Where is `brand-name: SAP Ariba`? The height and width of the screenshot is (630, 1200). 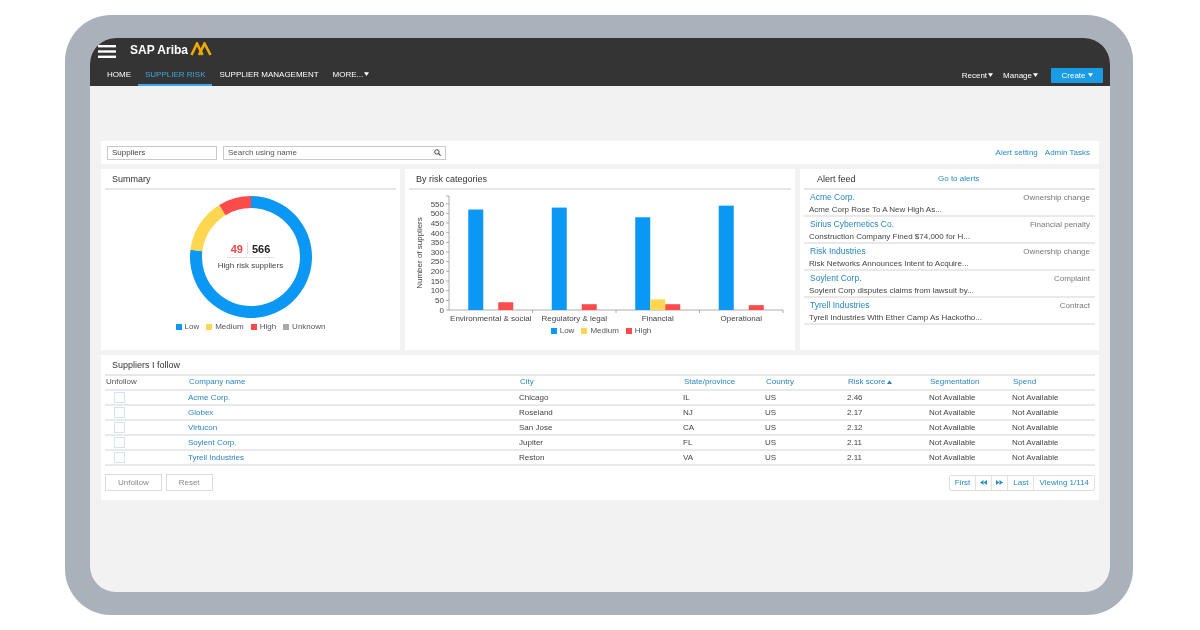 brand-name: SAP Ariba is located at coordinates (159, 50).